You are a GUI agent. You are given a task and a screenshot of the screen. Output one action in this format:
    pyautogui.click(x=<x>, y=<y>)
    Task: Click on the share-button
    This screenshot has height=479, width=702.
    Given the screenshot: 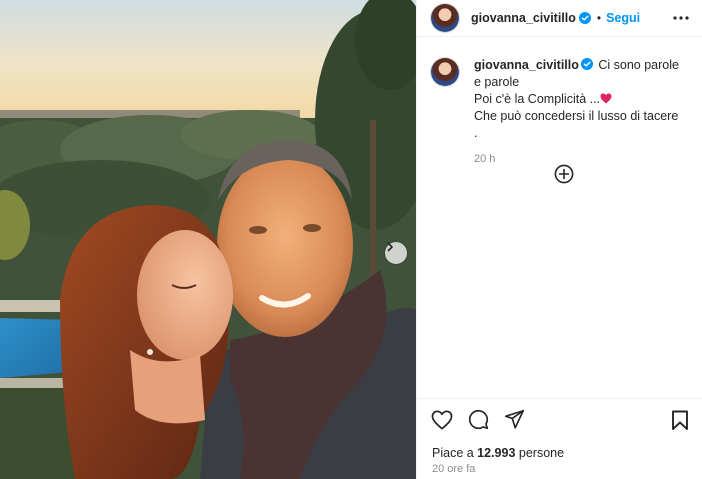 What is the action you would take?
    pyautogui.click(x=514, y=420)
    